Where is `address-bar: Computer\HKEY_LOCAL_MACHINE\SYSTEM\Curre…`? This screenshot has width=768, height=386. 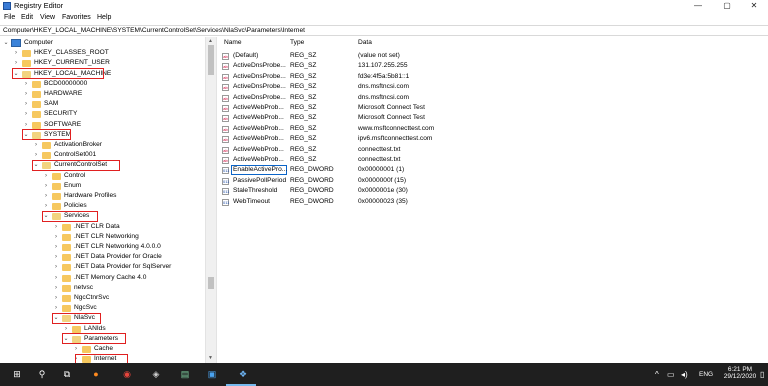
address-bar: Computer\HKEY_LOCAL_MACHINE\SYSTEM\Curre… is located at coordinates (384, 30).